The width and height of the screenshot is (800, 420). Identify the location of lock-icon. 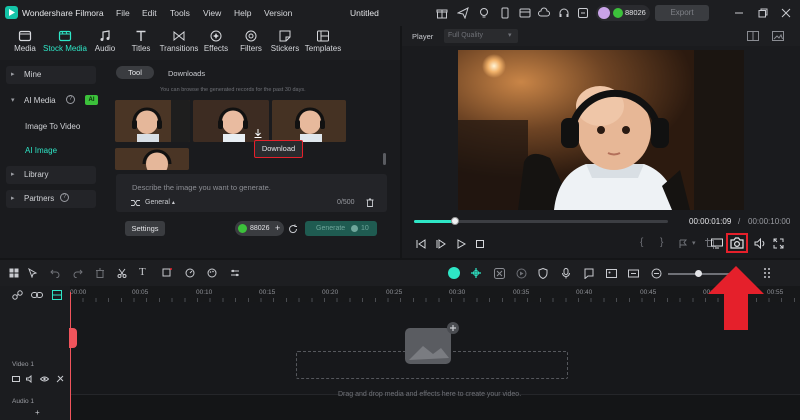
(60, 379).